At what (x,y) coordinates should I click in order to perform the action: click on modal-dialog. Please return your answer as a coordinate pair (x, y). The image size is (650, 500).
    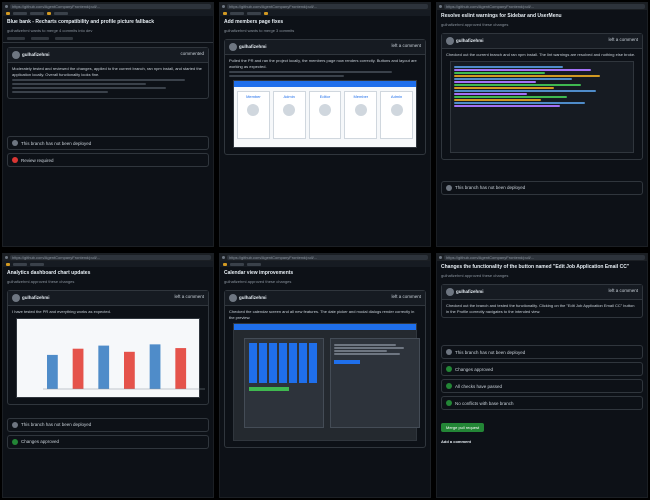
    Looking at the image, I should click on (375, 383).